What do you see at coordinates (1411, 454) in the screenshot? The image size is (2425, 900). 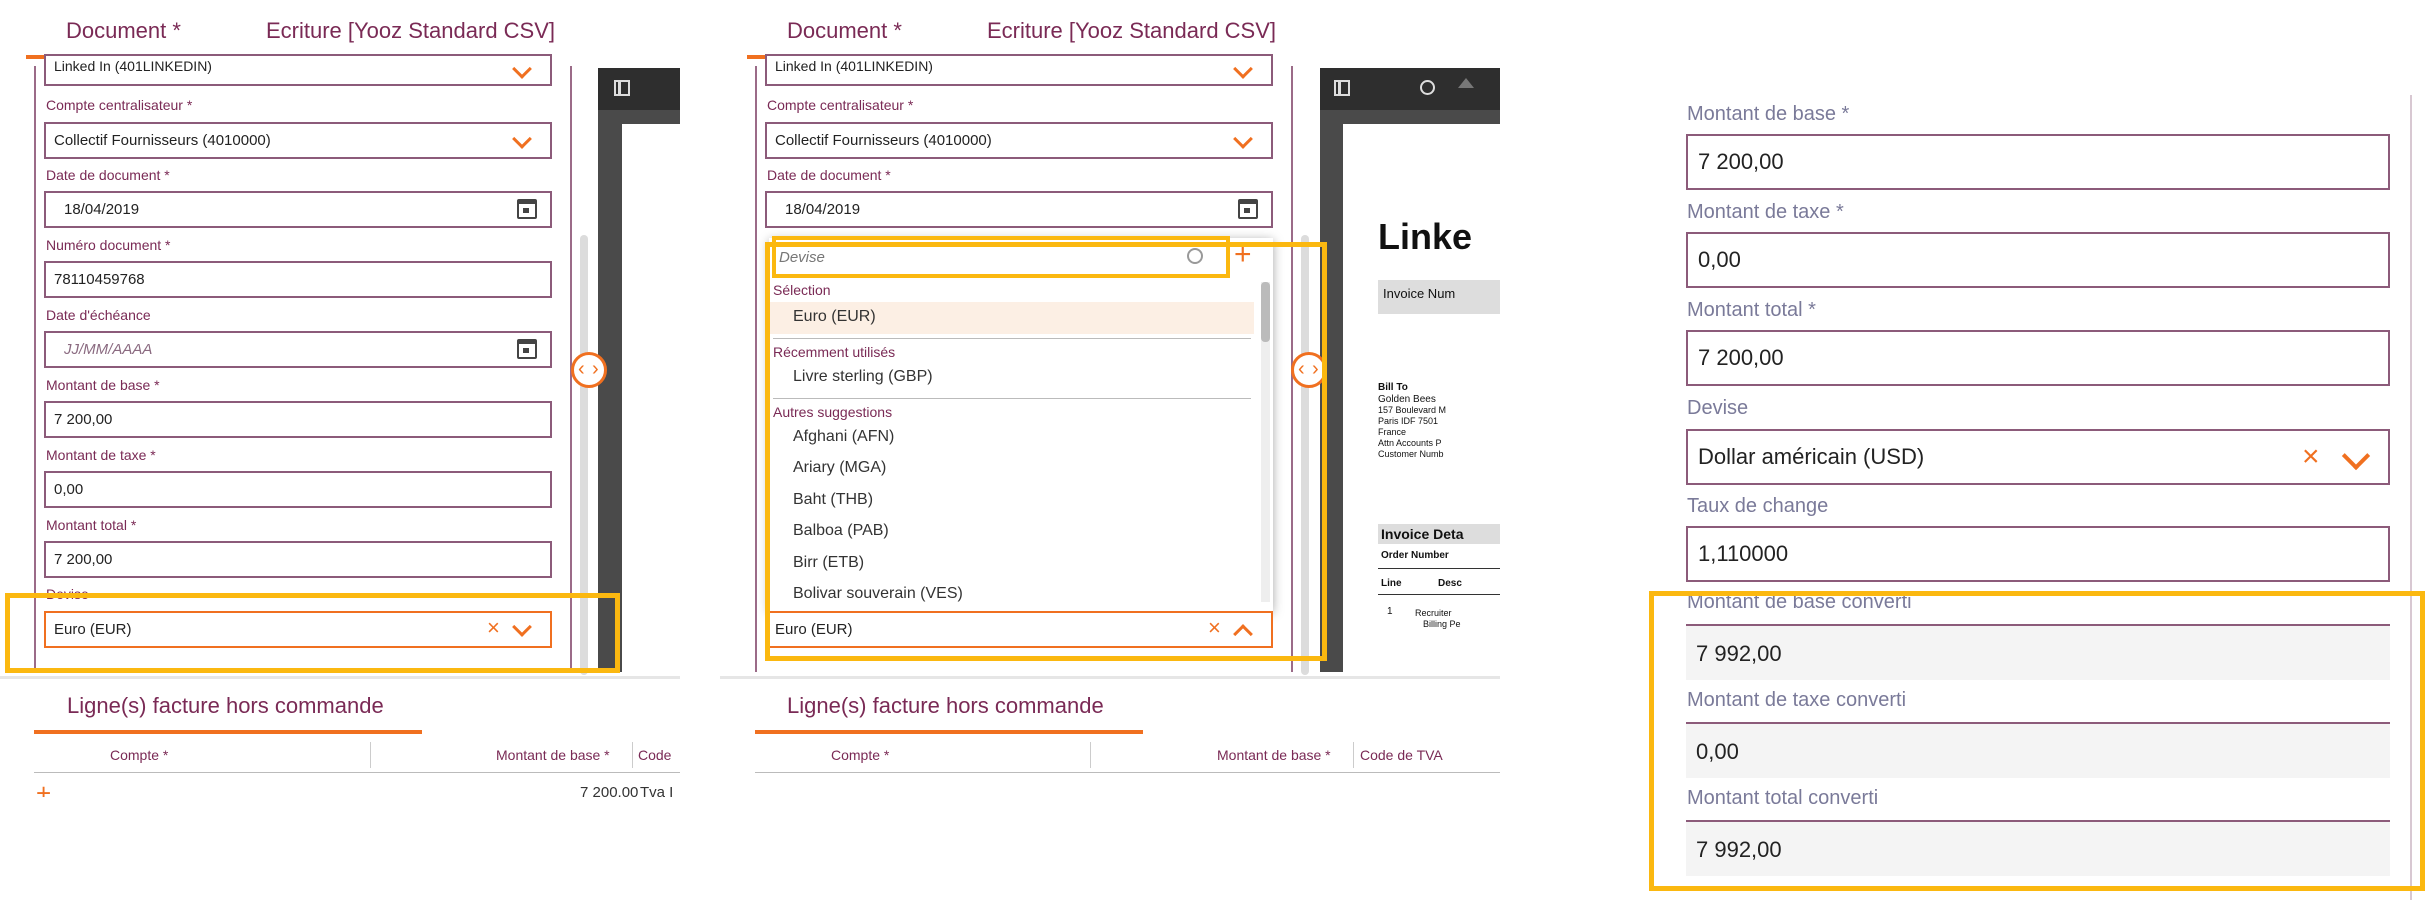 I see `pdf-bill-line: Customer Numb` at bounding box center [1411, 454].